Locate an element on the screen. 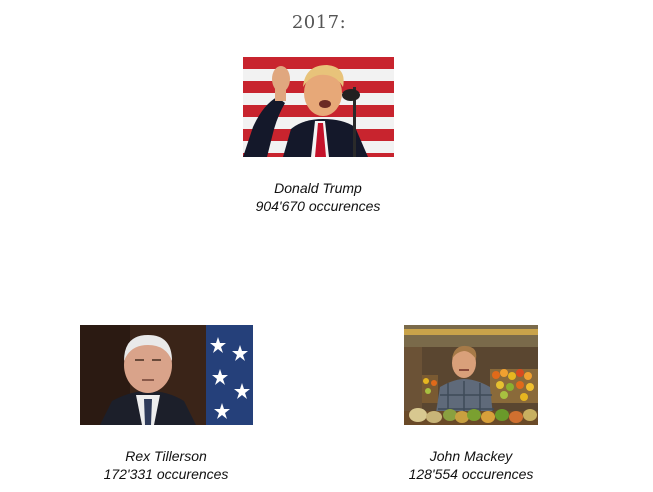  portrait-photo-trump is located at coordinates (318, 107).